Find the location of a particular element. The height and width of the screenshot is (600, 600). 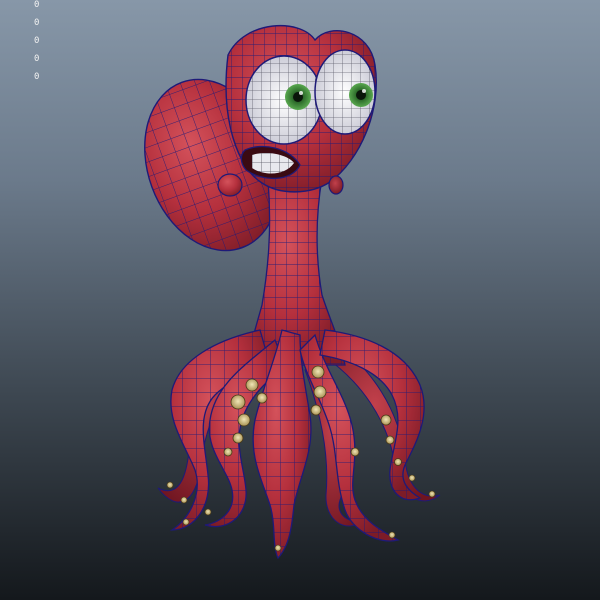

siphon-left is located at coordinates (230, 185).